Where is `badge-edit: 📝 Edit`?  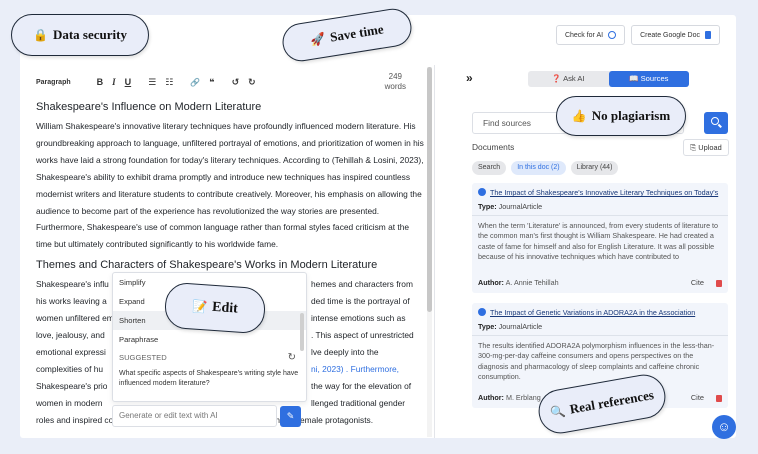 badge-edit: 📝 Edit is located at coordinates (215, 308).